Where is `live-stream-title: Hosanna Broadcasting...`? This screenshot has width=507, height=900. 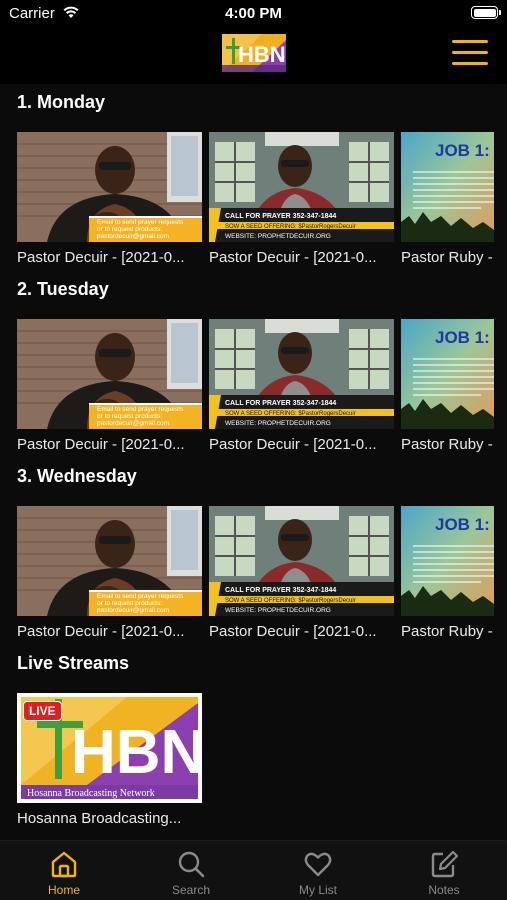 live-stream-title: Hosanna Broadcasting... is located at coordinates (99, 818).